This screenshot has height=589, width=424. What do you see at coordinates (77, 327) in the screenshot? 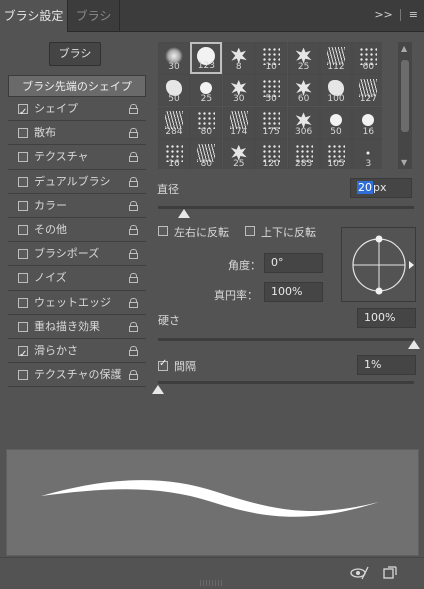
I see `setting-item: 重ね描き効果` at bounding box center [77, 327].